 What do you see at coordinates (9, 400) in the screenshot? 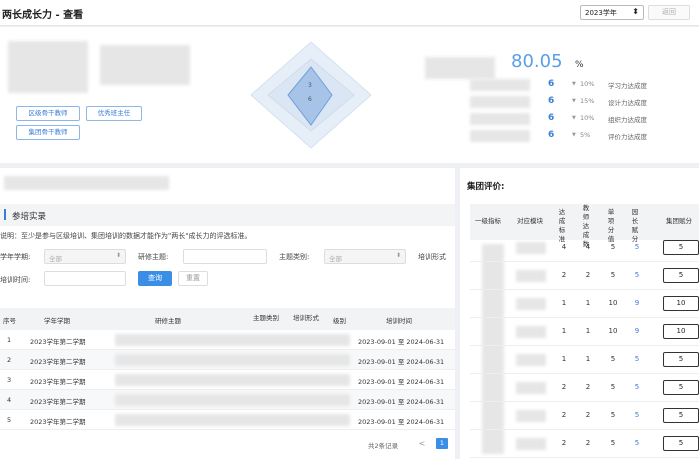
I see `cell-no: 4` at bounding box center [9, 400].